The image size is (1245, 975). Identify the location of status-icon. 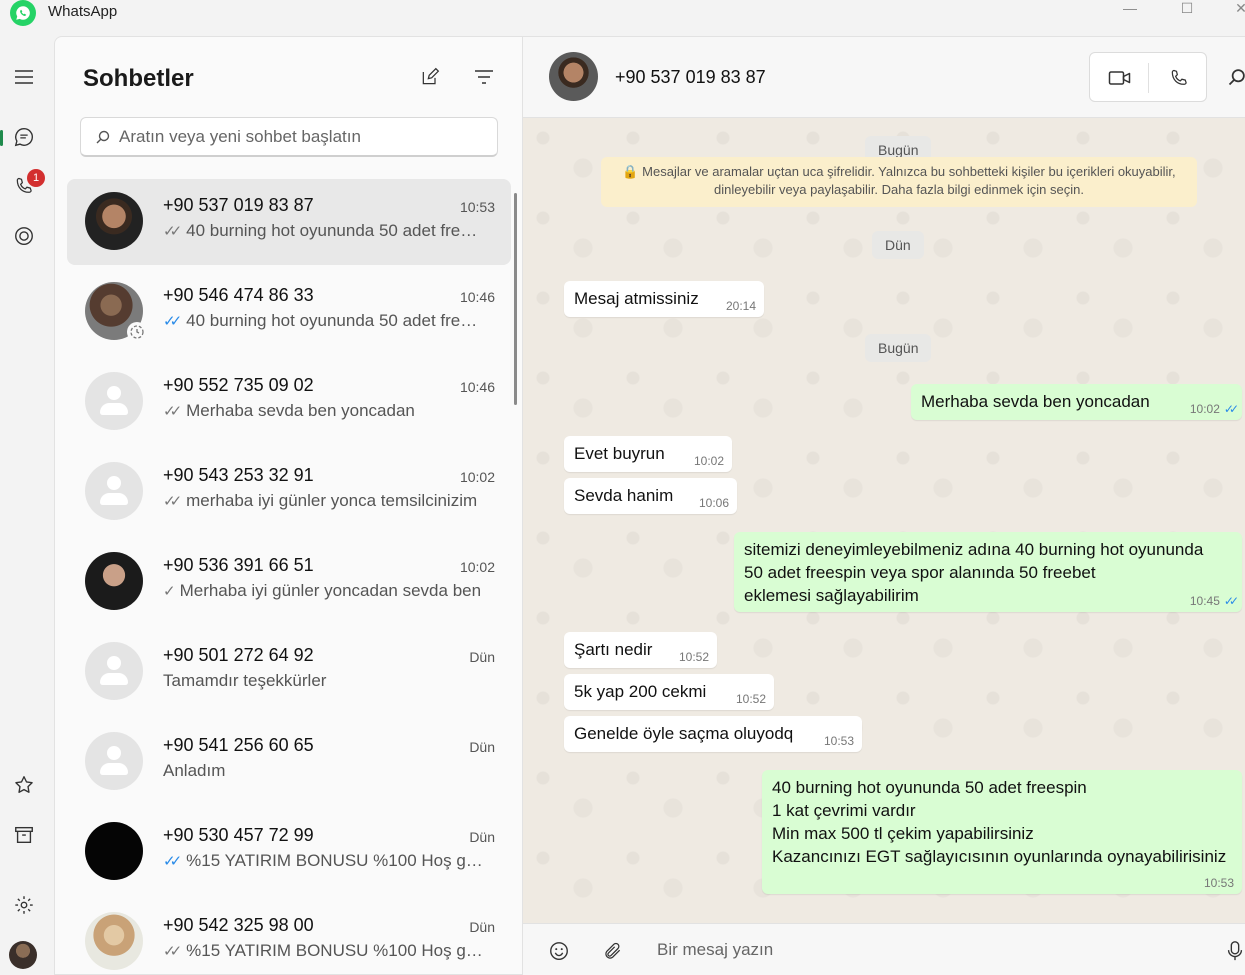
(24, 236).